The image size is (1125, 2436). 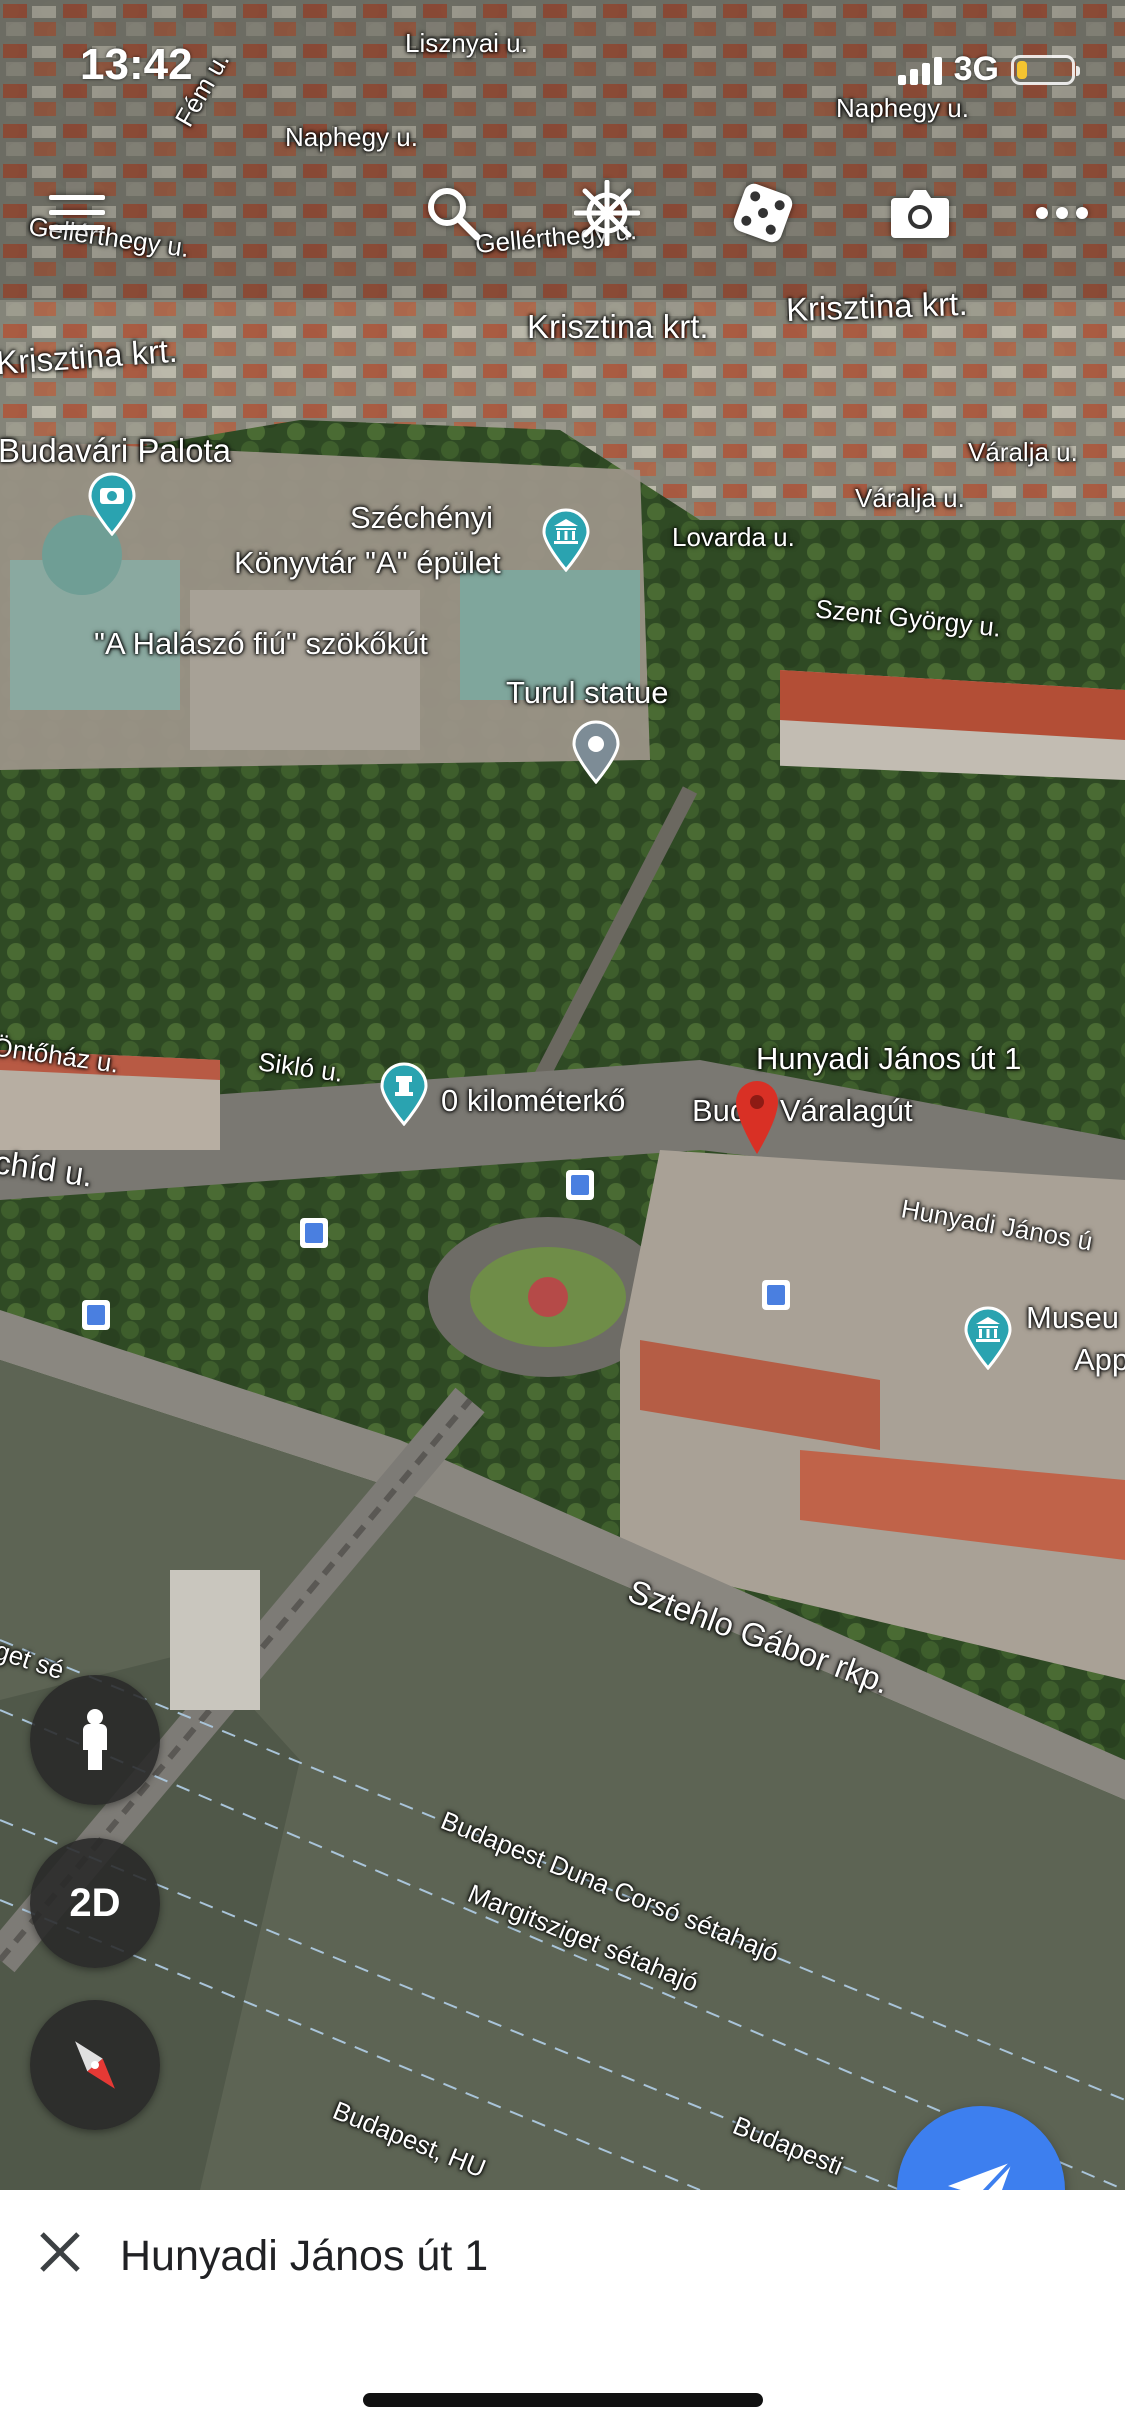 I want to click on poi-label-halasz-fiu: "A Halászó fiú" szökőkút, so click(x=261, y=644).